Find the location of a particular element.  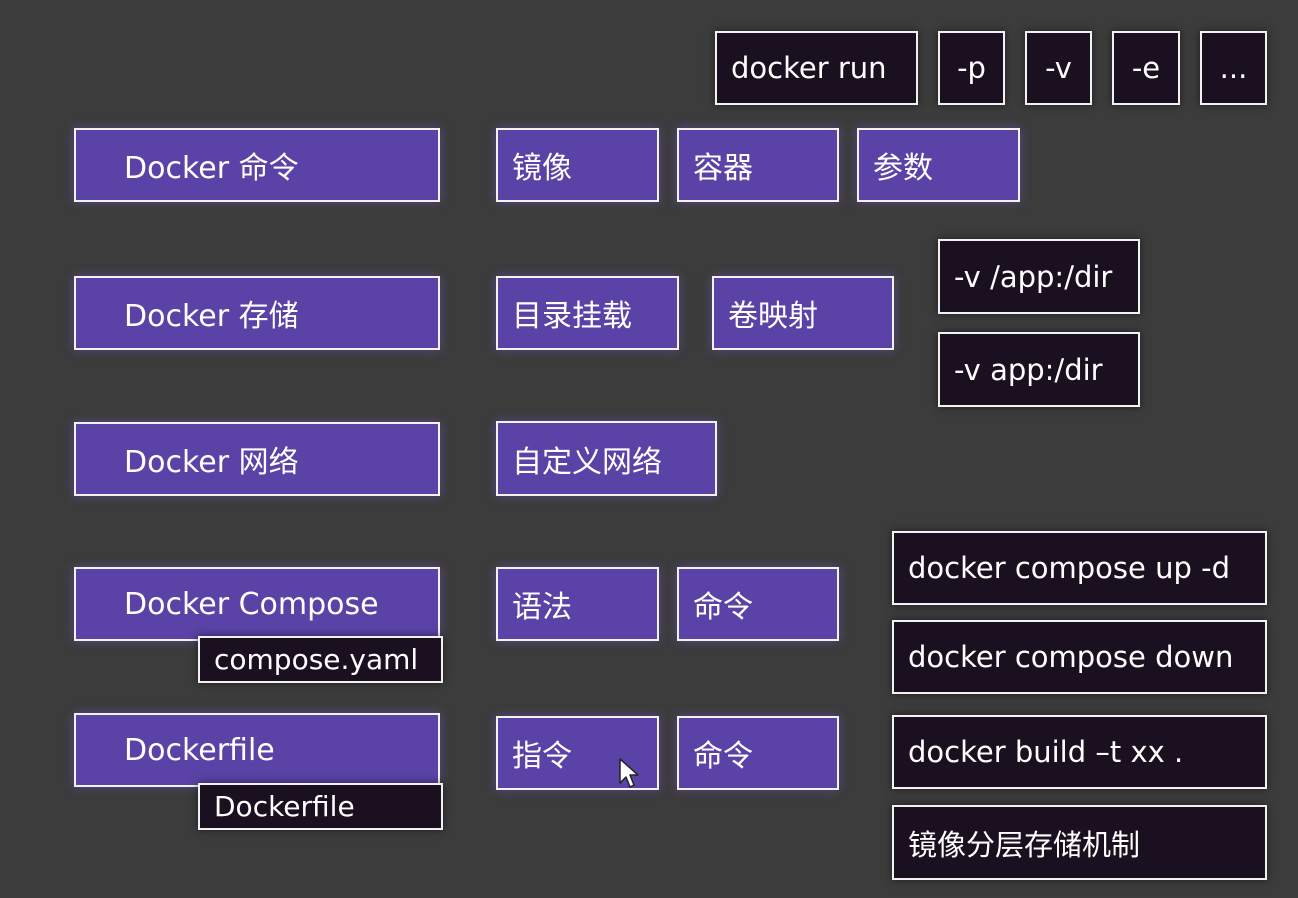

compose-file-box: compose.yaml is located at coordinates (320, 659).